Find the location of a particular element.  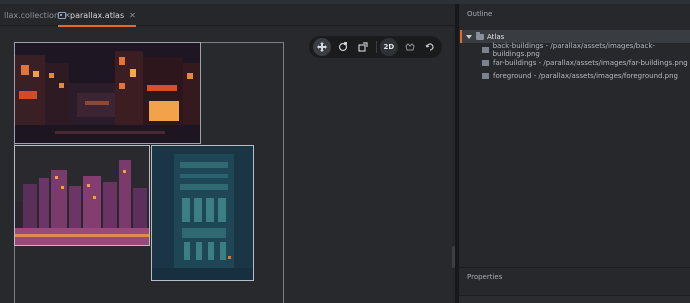

back-buildings-picture is located at coordinates (107, 93).